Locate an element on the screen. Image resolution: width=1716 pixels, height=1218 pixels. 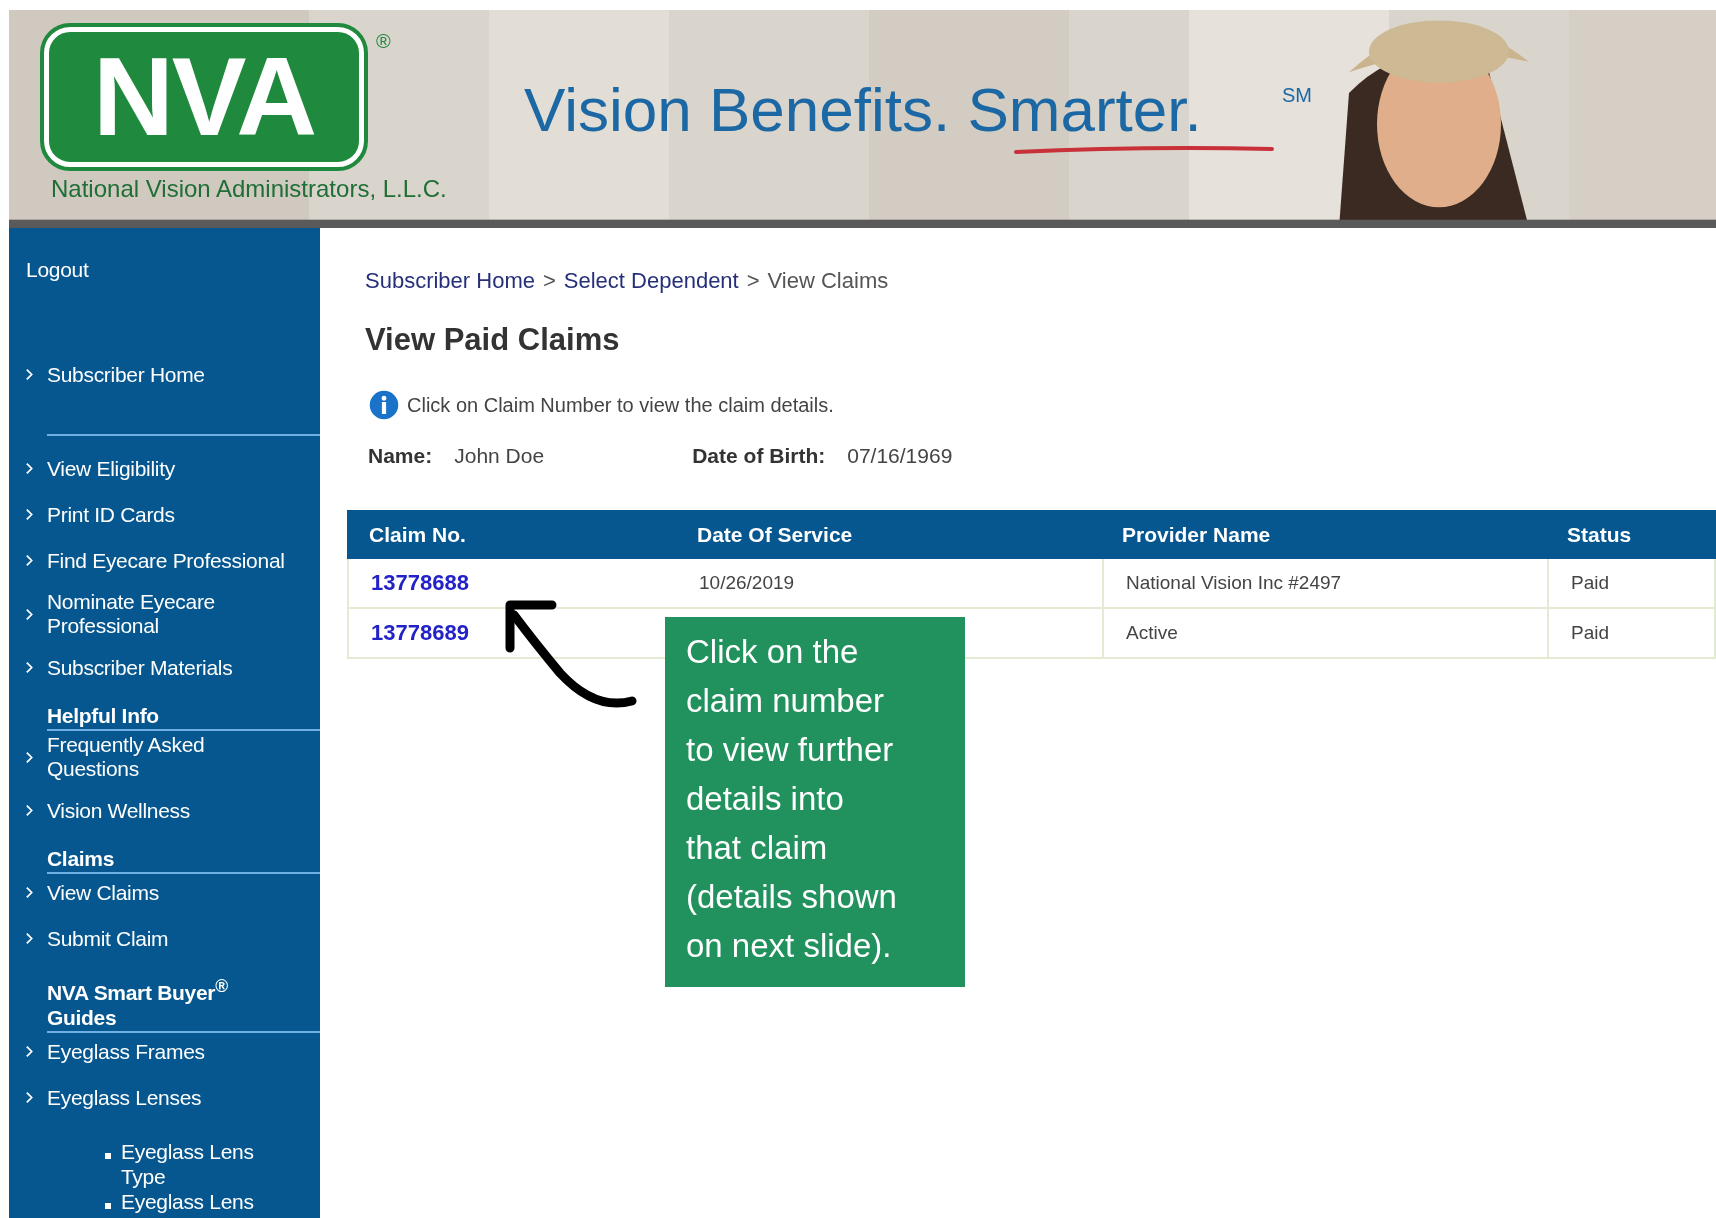
page-title: View Paid Claims is located at coordinates (493, 340).